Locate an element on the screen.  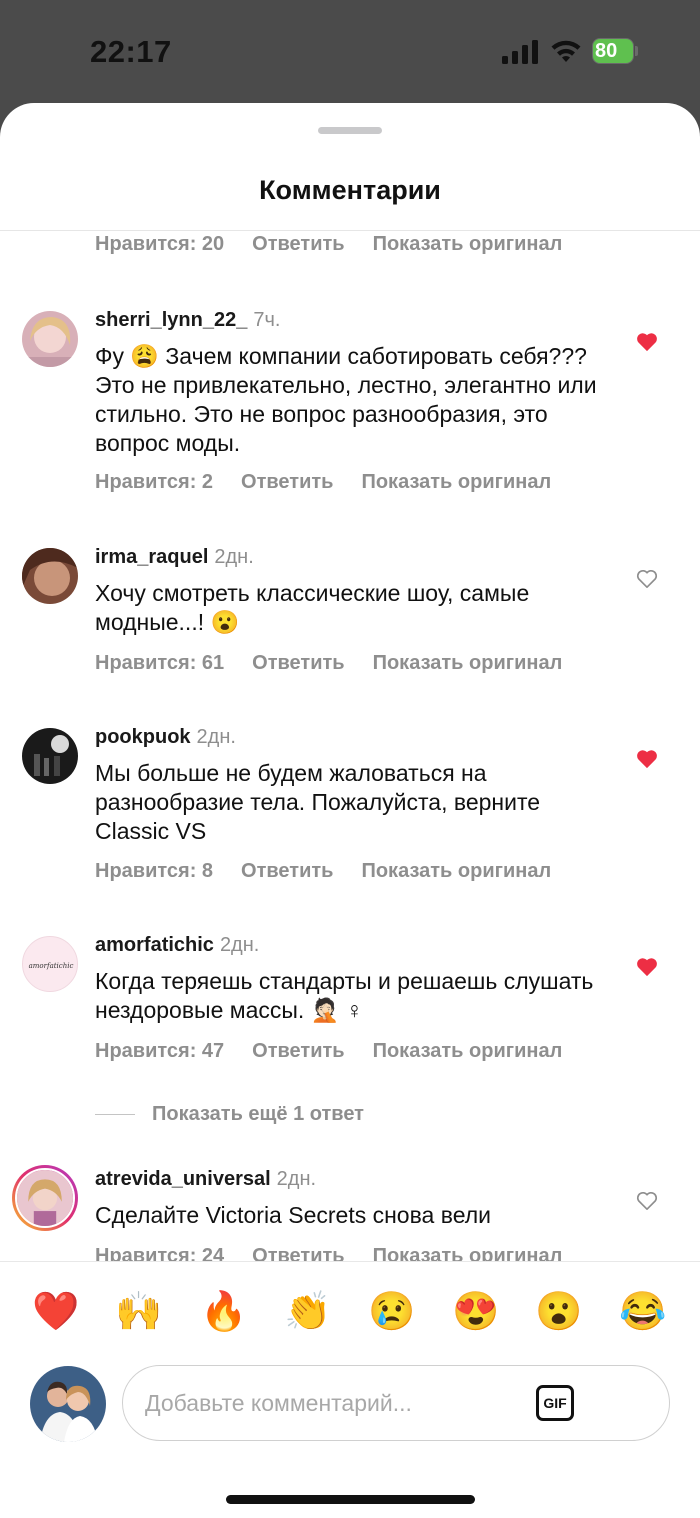
comment-input-container: GIF is located at coordinates (396, 1403).